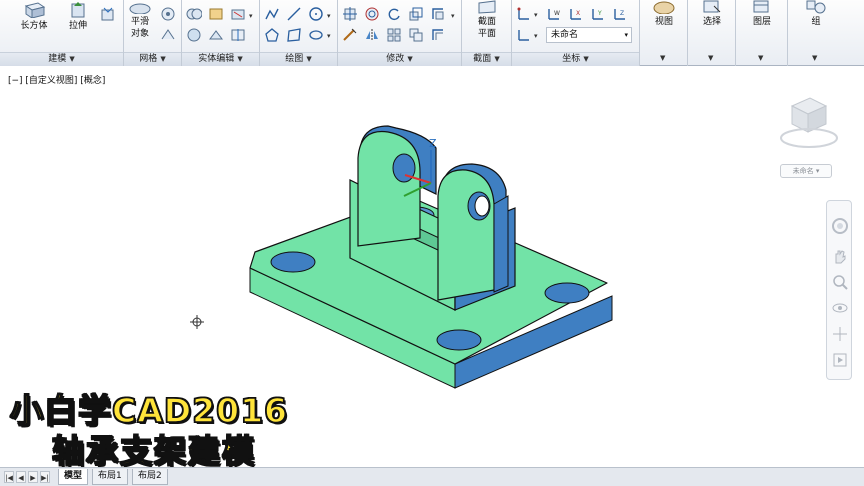 Image resolution: width=864 pixels, height=486 pixels. Describe the element at coordinates (524, 35) in the screenshot. I see `ucs-origin-icon` at that location.